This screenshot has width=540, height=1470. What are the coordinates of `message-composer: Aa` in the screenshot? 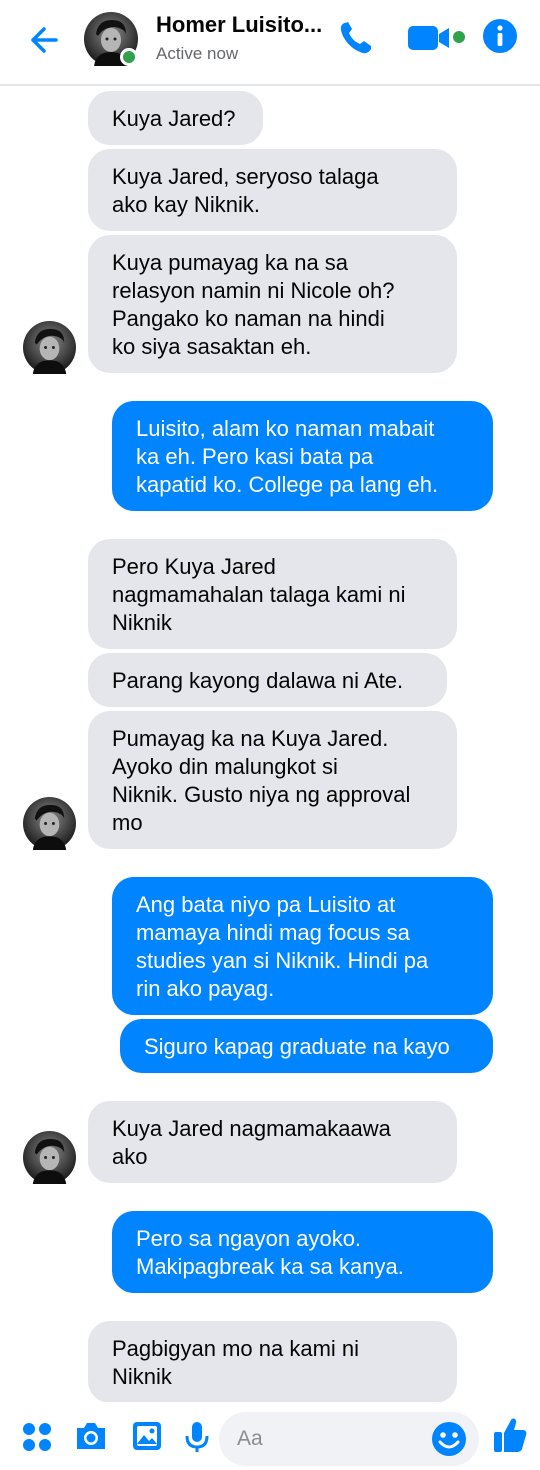 It's located at (270, 1436).